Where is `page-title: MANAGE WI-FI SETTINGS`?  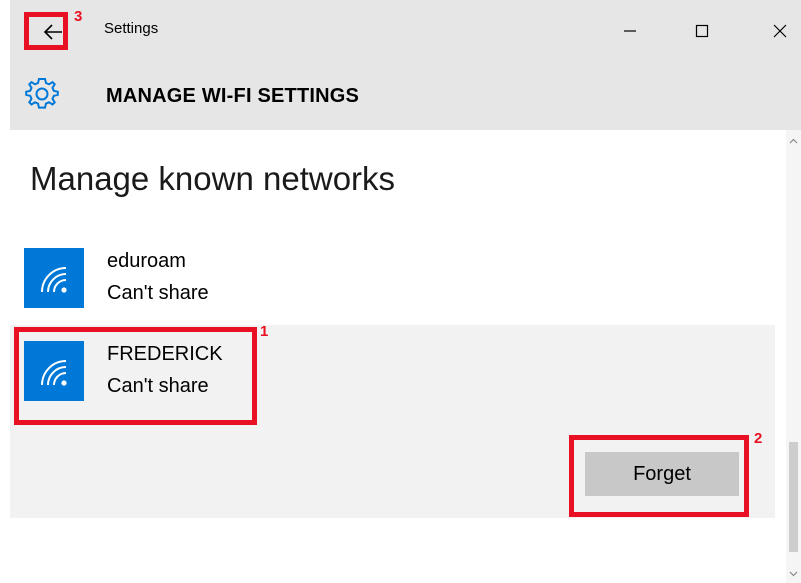 page-title: MANAGE WI-FI SETTINGS is located at coordinates (233, 96).